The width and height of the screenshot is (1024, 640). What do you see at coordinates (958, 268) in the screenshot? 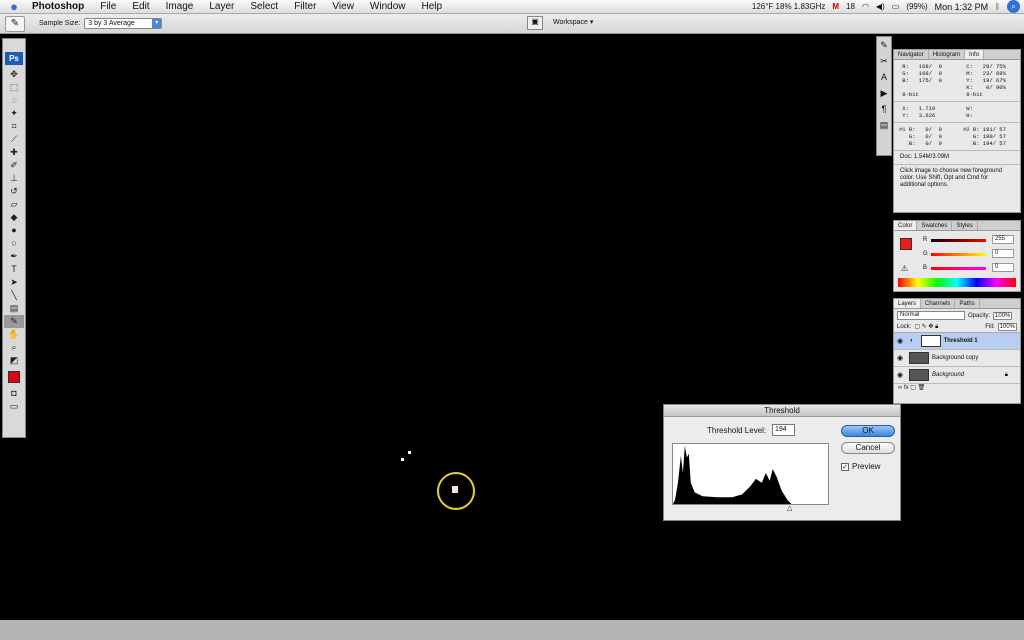
I see `b-slider` at bounding box center [958, 268].